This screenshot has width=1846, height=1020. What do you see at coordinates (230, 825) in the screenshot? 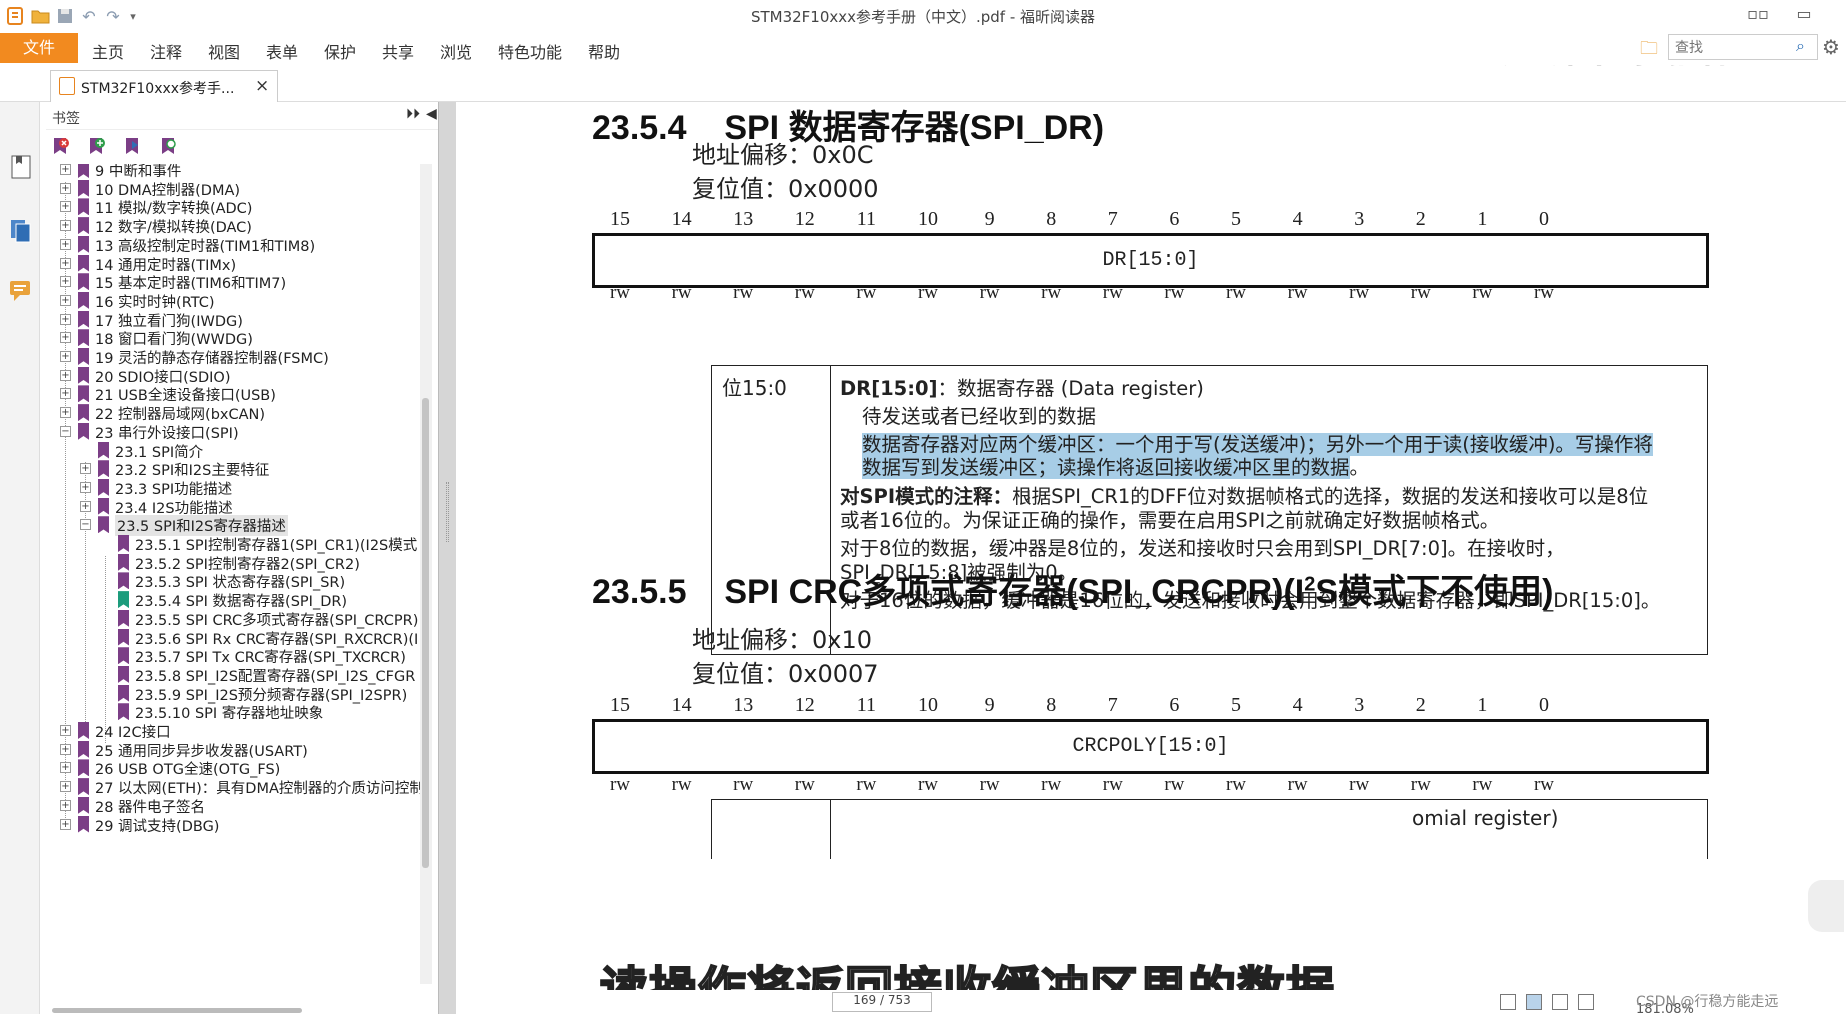
I see `bookmark-item: +29 调试支持(DBG)` at bounding box center [230, 825].